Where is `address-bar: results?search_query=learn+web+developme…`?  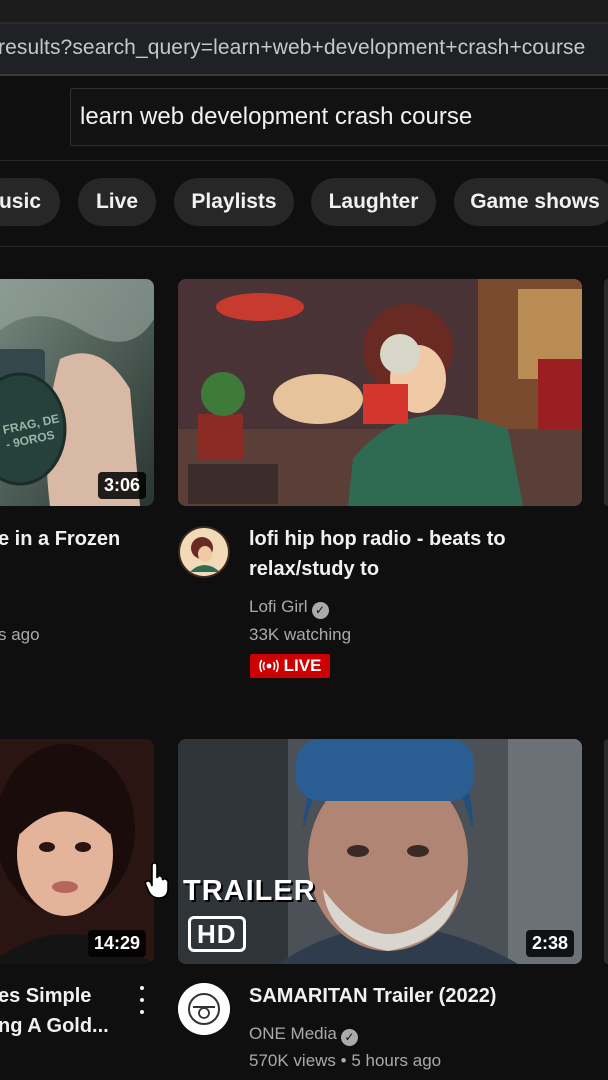
address-bar: results?search_query=learn+web+developme… is located at coordinates (304, 50).